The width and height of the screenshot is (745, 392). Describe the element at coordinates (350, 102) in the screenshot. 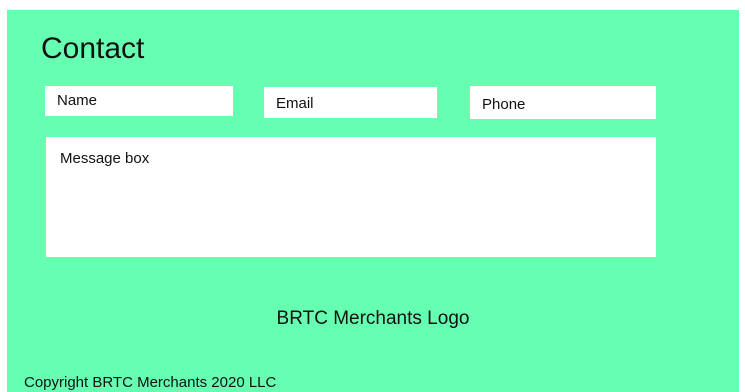

I see `email-field: Email` at that location.